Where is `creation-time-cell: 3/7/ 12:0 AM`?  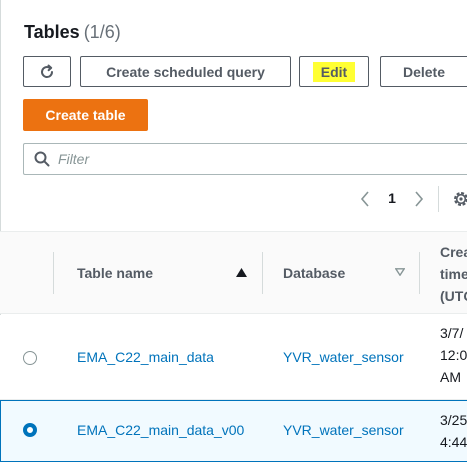
creation-time-cell: 3/7/ 12:0 AM is located at coordinates (453, 355).